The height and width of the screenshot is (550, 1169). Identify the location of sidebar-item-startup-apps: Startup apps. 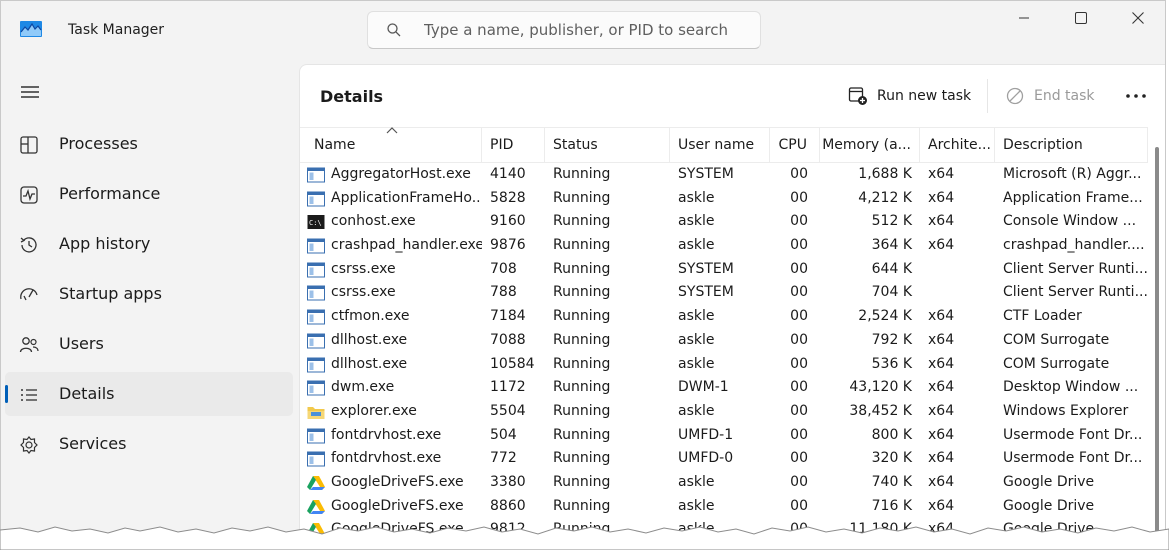
(149, 294).